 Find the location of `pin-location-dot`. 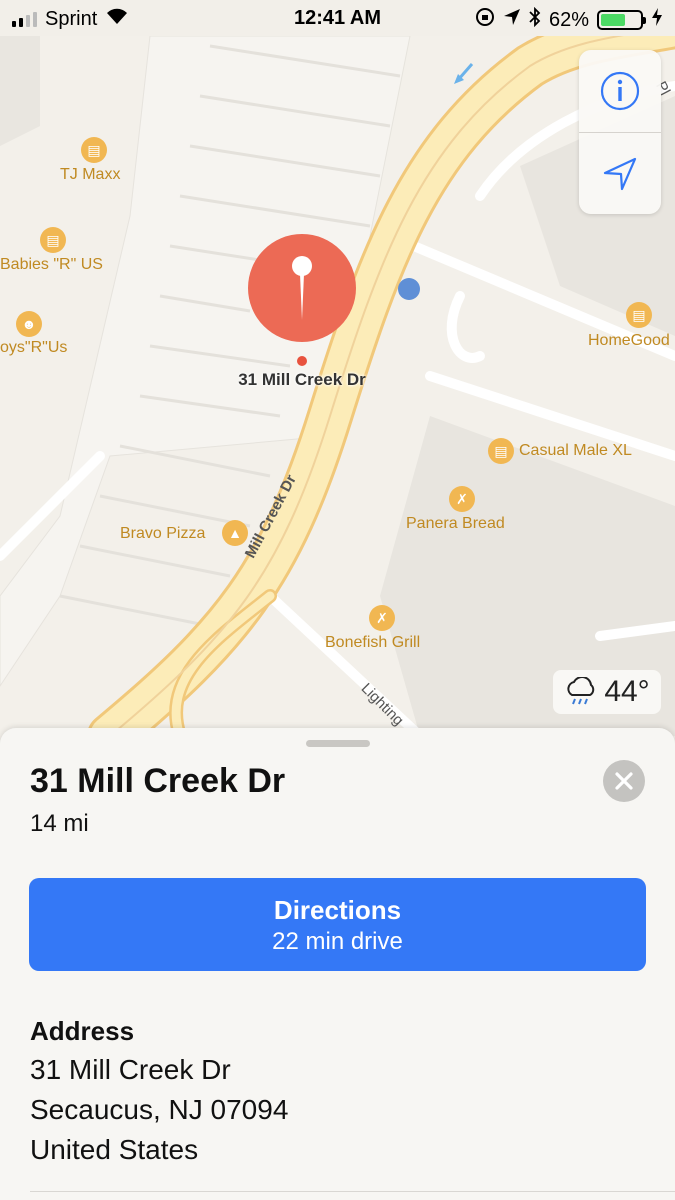

pin-location-dot is located at coordinates (302, 361).